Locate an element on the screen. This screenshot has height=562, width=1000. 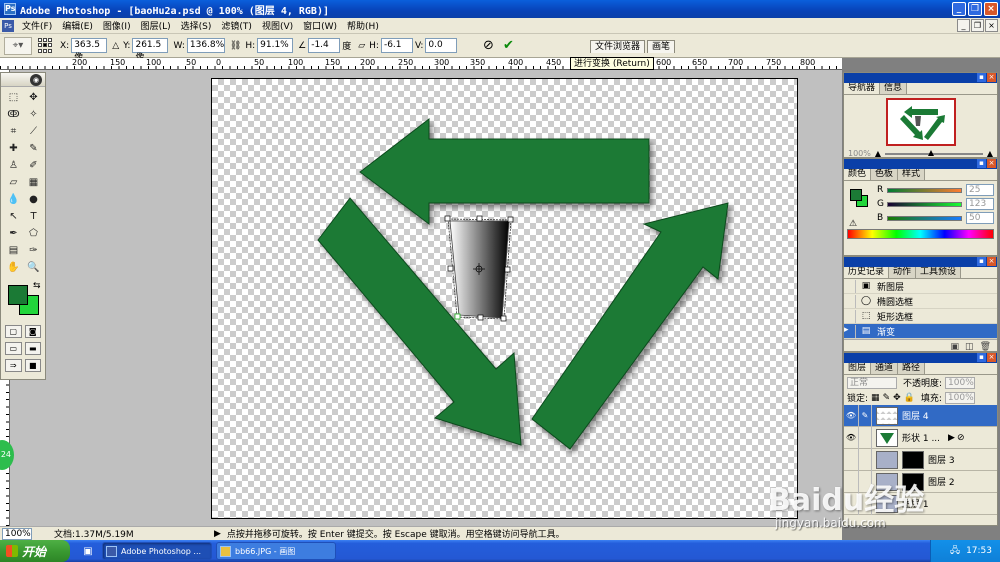
layer-row: 图层 2 is located at coordinates (920, 481).